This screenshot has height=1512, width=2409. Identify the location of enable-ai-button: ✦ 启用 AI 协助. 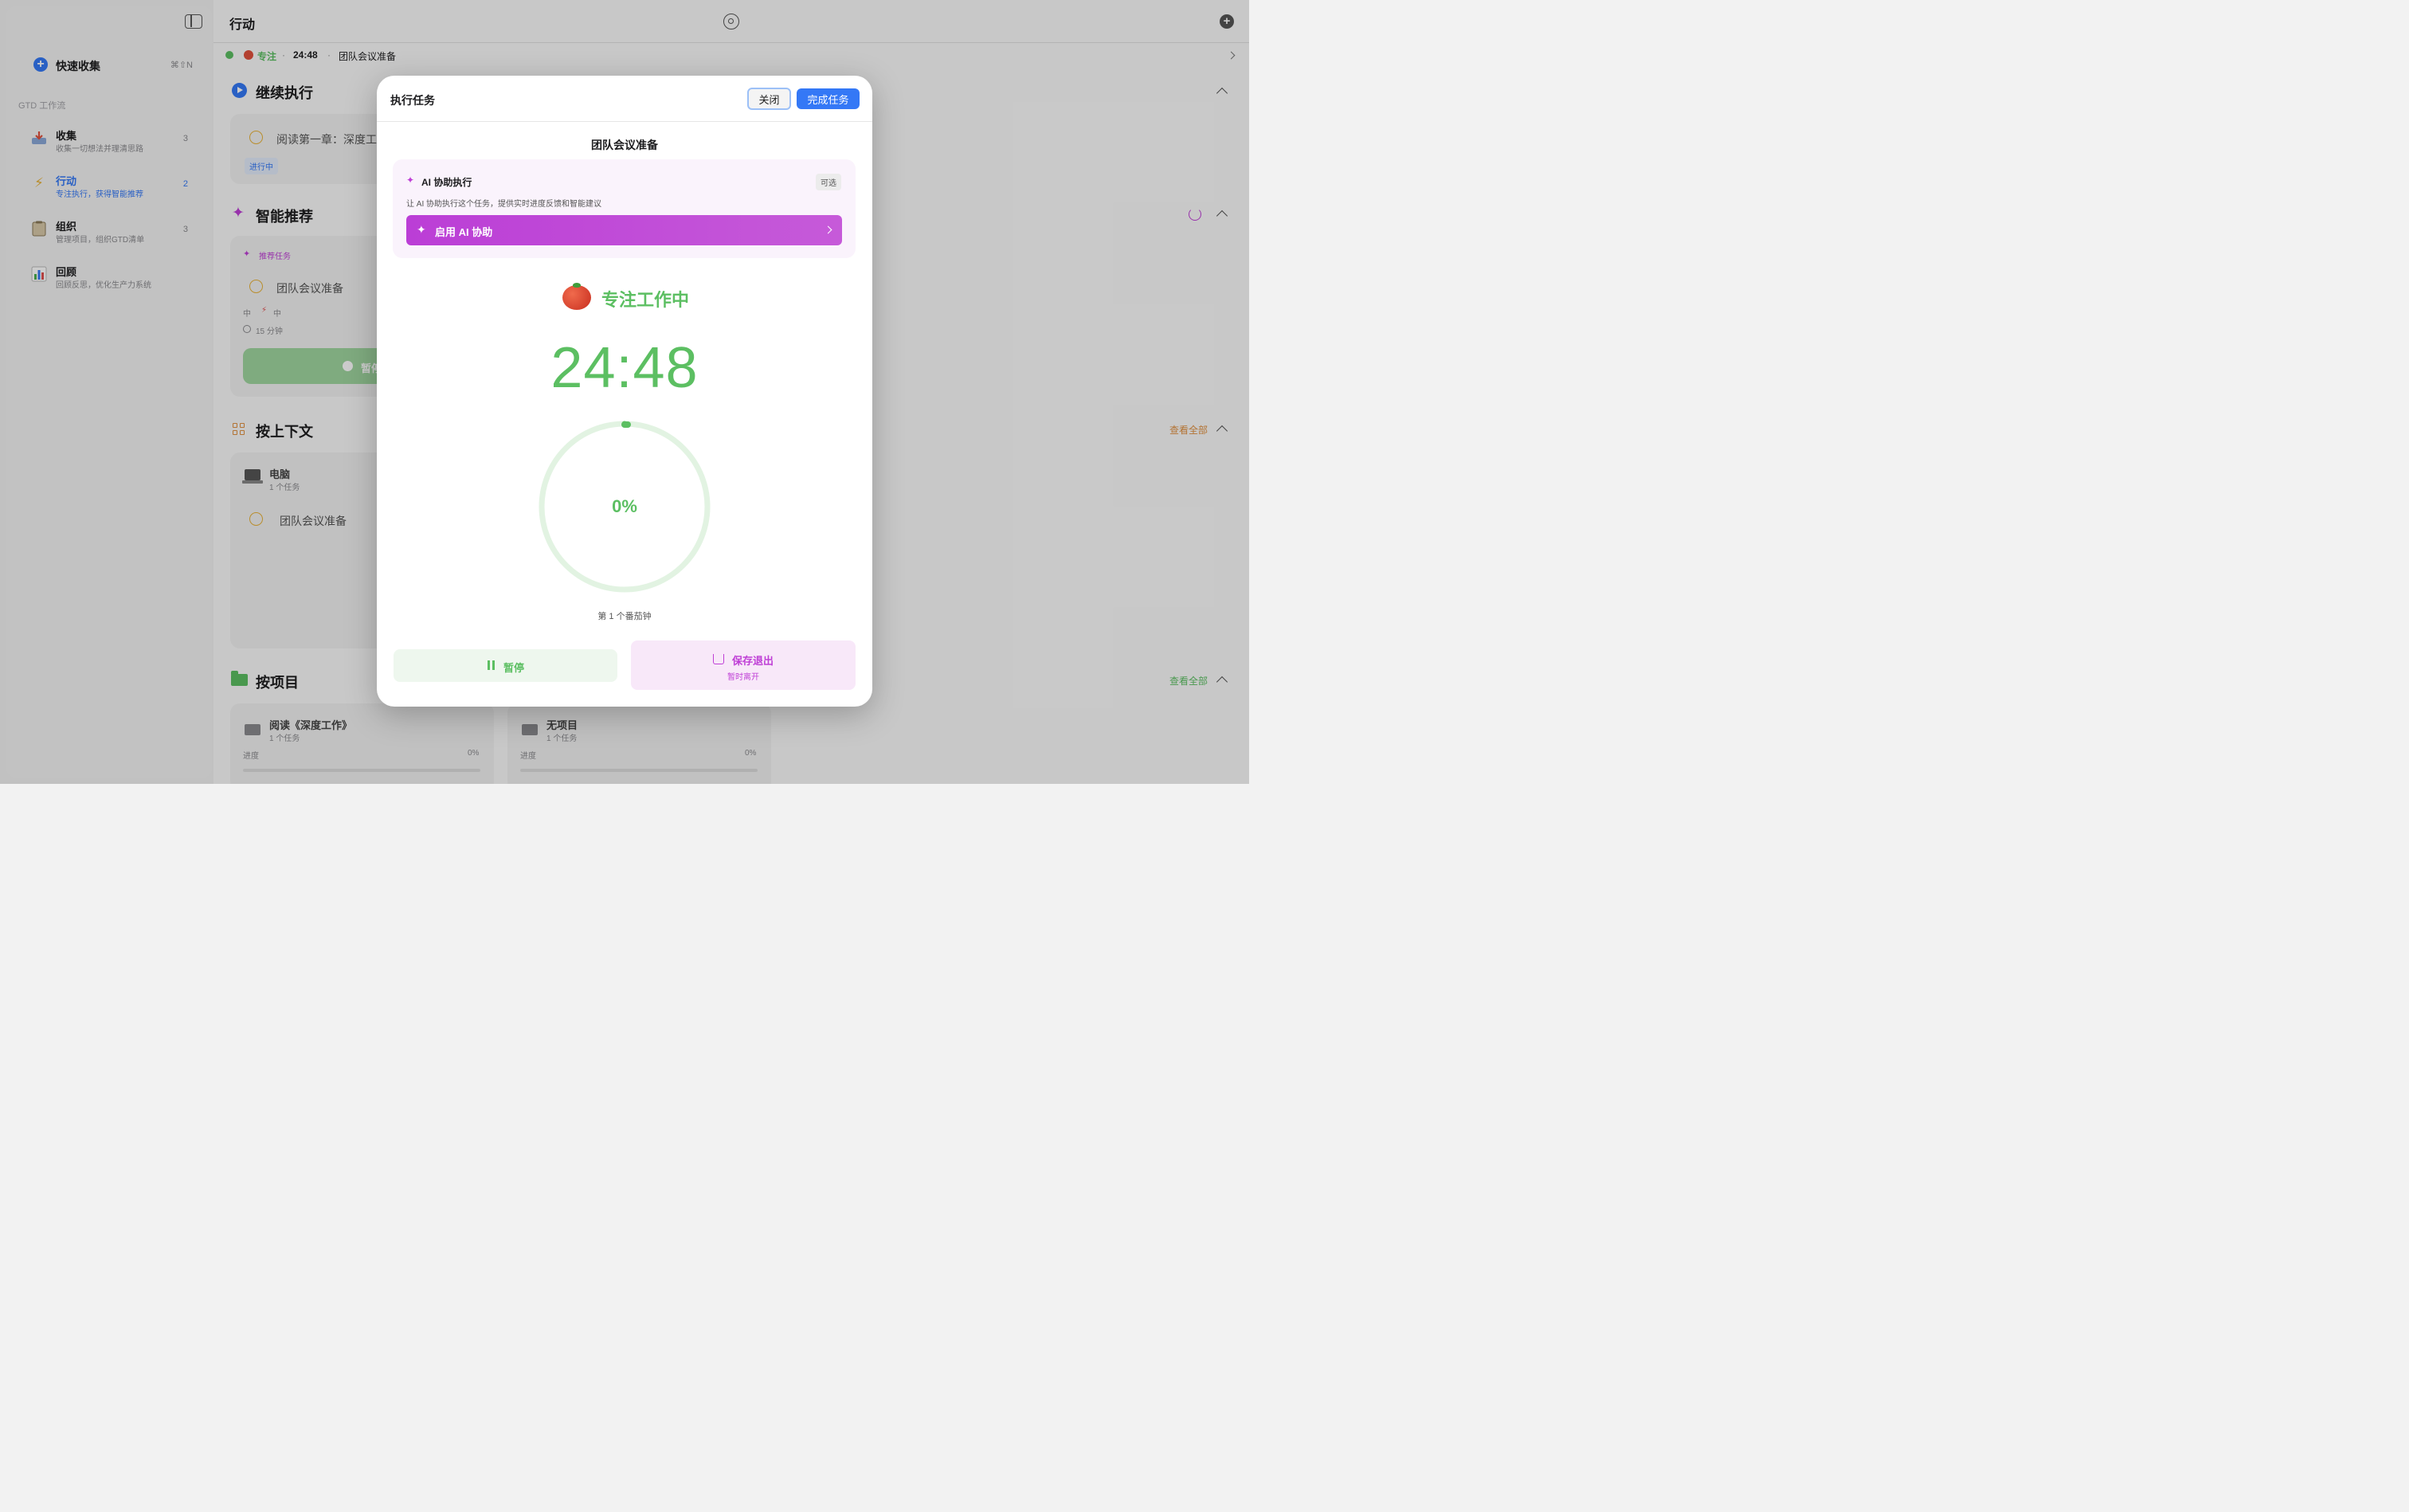
(624, 230).